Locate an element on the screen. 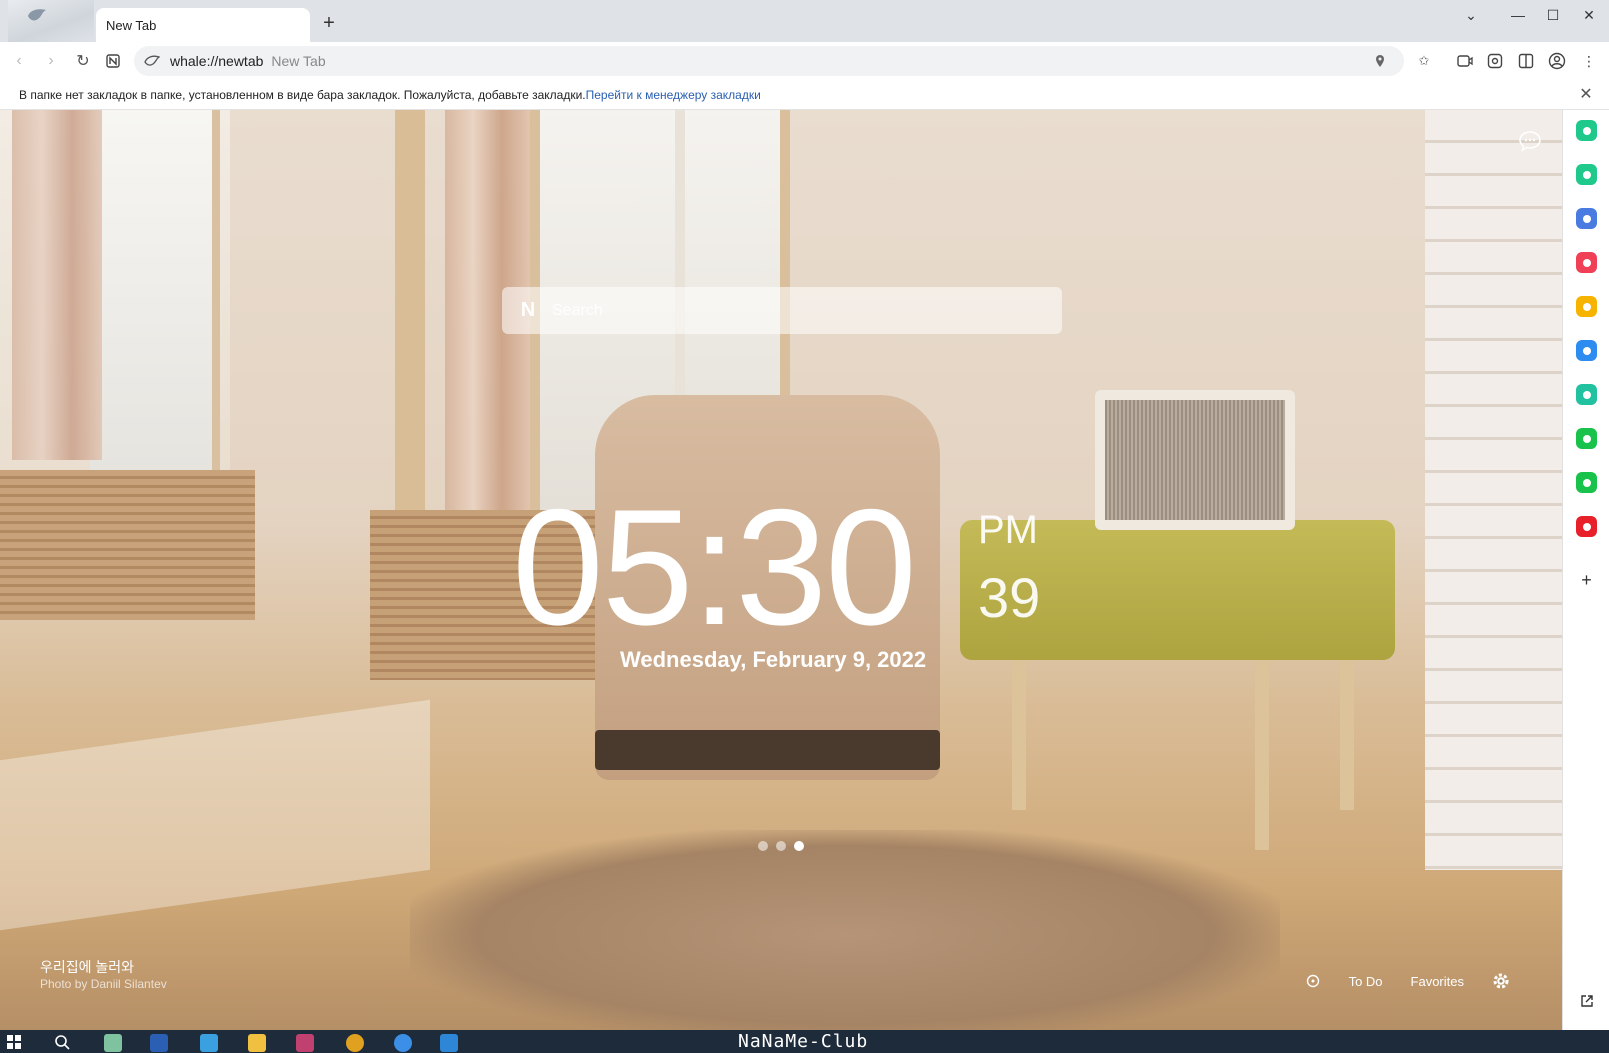  clock-ampm: PM is located at coordinates (1008, 530).